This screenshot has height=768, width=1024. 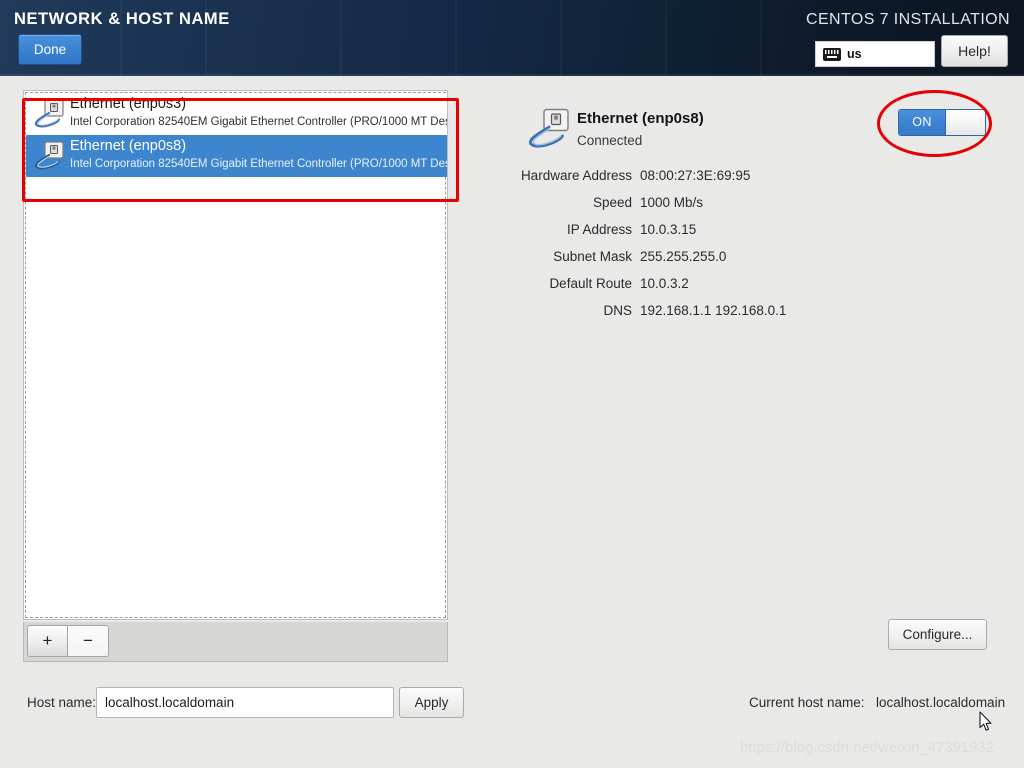 What do you see at coordinates (732, 260) in the screenshot?
I see `detail-row: Subnet Mask 255.255.255.0` at bounding box center [732, 260].